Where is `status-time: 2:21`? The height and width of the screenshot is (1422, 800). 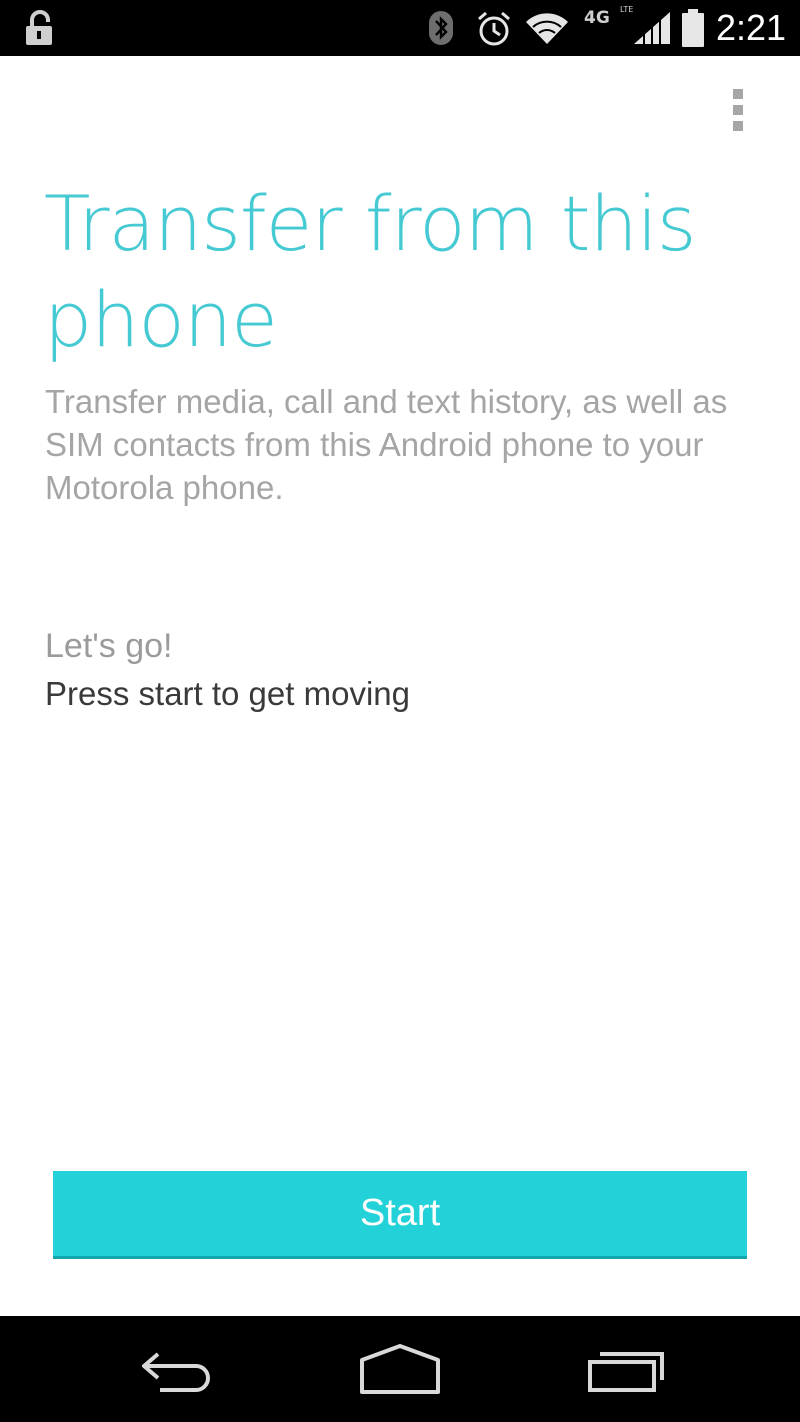 status-time: 2:21 is located at coordinates (751, 27).